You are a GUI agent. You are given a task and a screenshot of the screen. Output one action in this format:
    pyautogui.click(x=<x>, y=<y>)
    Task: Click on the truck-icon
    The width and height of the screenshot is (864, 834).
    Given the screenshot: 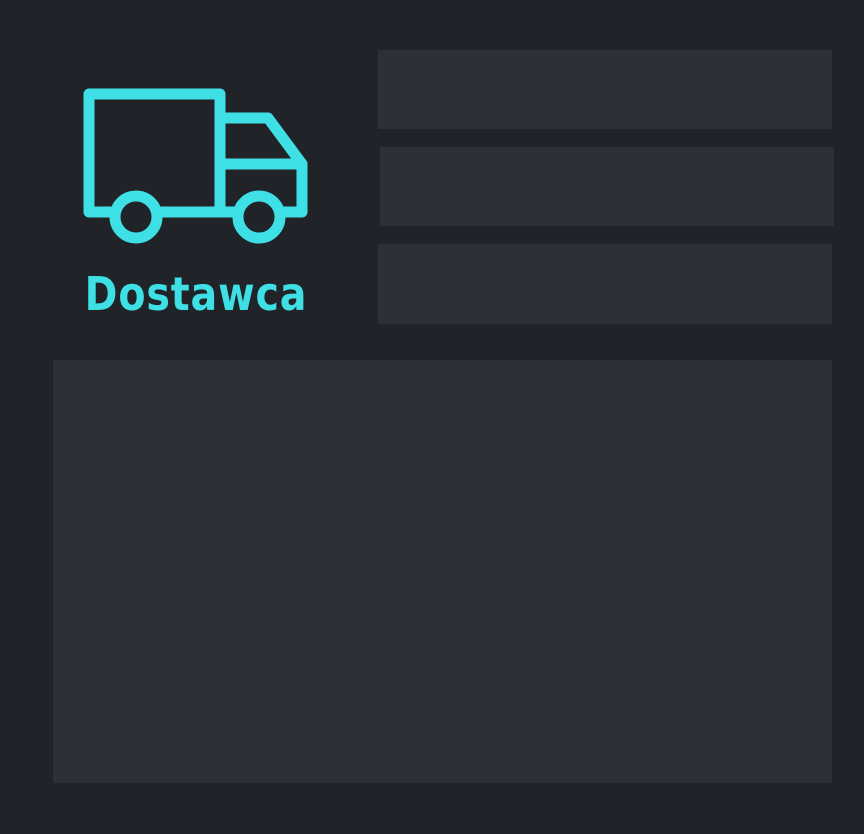 What is the action you would take?
    pyautogui.click(x=195, y=166)
    